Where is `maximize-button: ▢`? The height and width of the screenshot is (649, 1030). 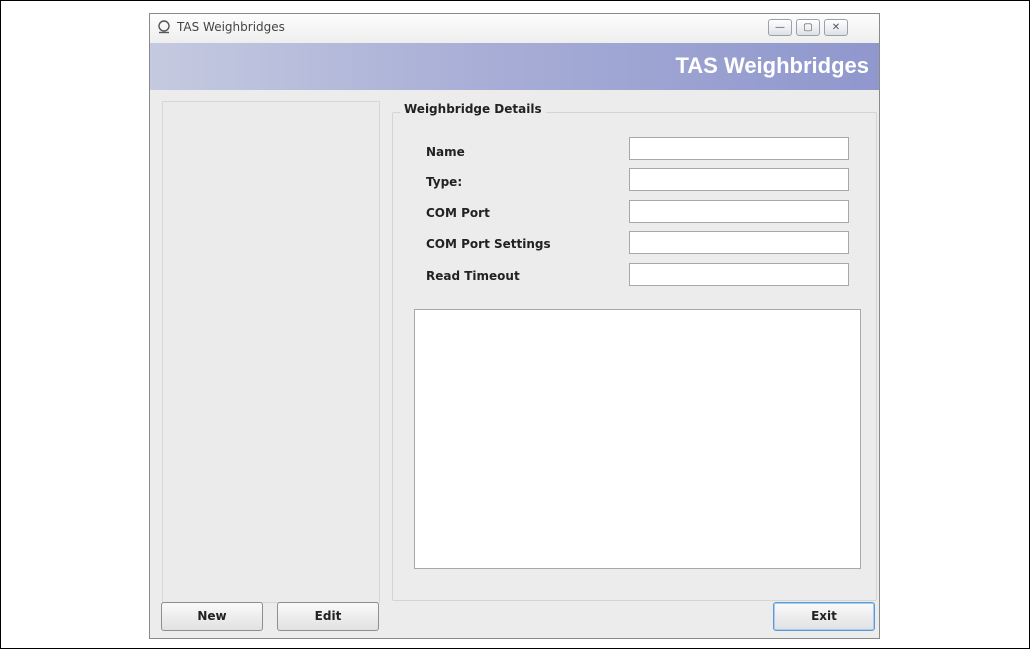 maximize-button: ▢ is located at coordinates (808, 27).